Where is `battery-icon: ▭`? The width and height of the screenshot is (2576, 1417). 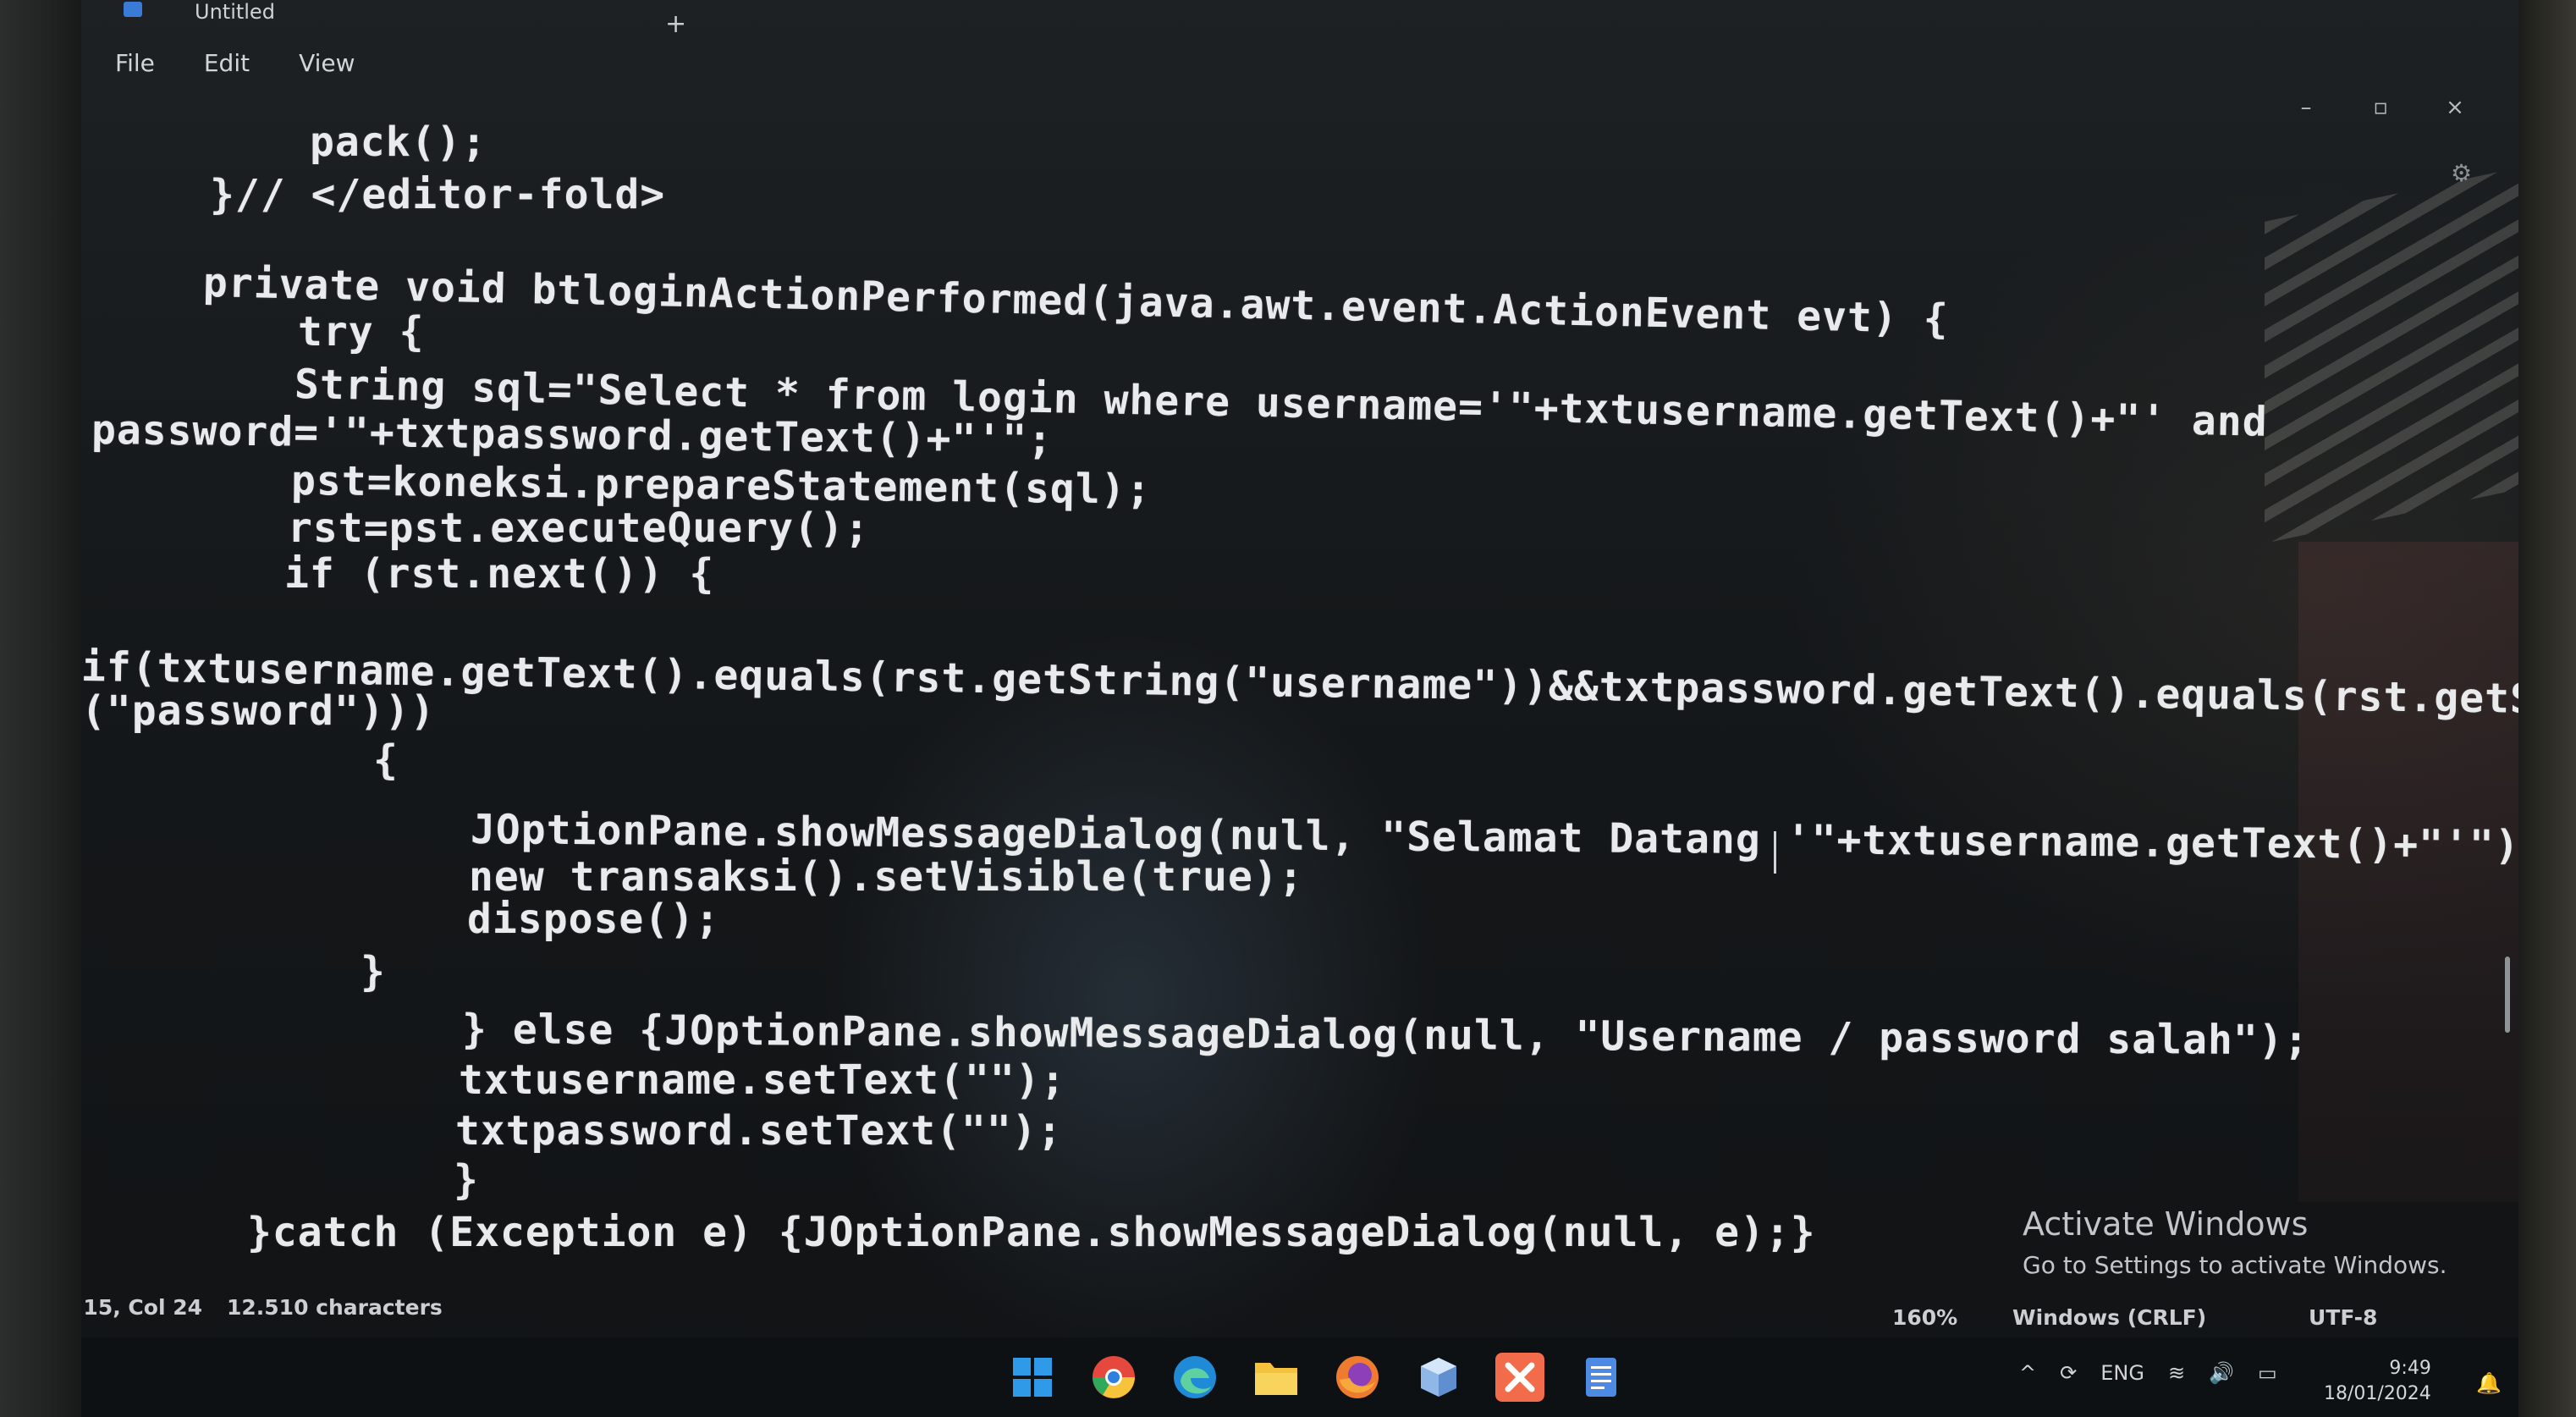
battery-icon: ▭ is located at coordinates (2267, 1373).